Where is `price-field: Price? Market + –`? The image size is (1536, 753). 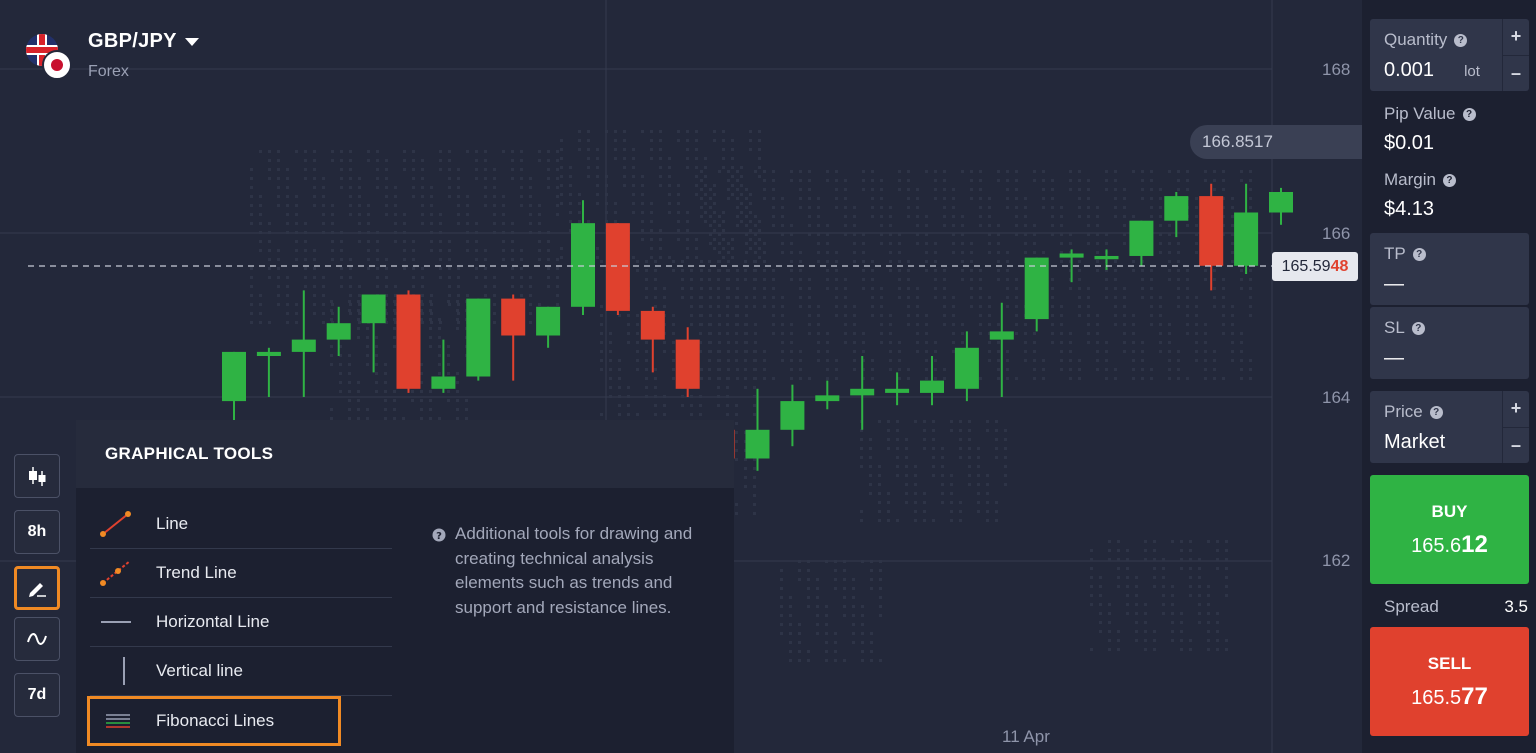
price-field: Price? Market + – is located at coordinates (1449, 427).